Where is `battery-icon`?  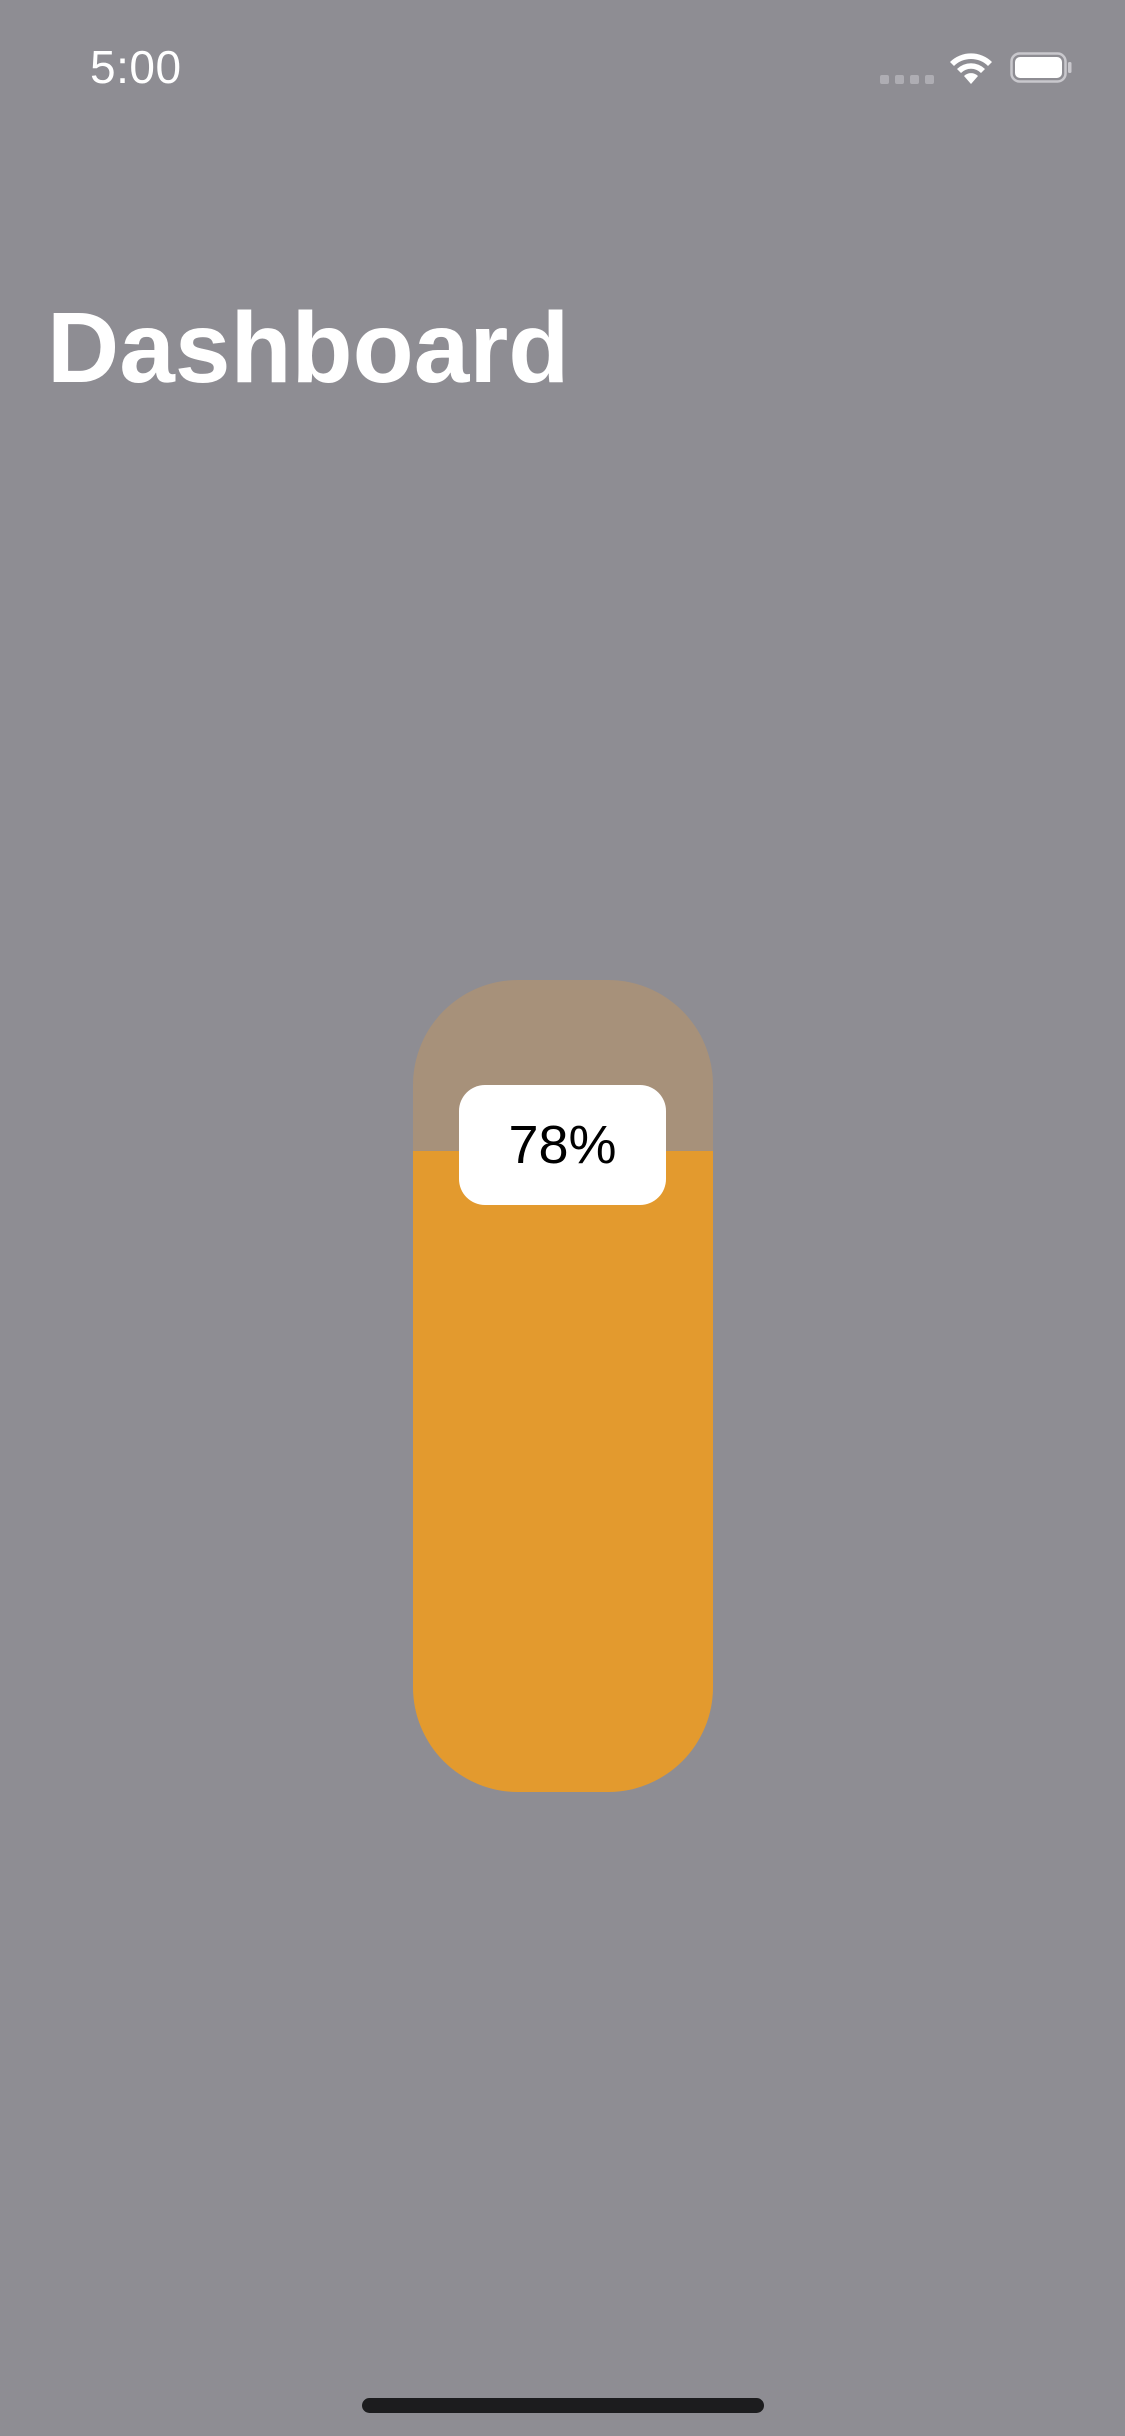
battery-icon is located at coordinates (1041, 67).